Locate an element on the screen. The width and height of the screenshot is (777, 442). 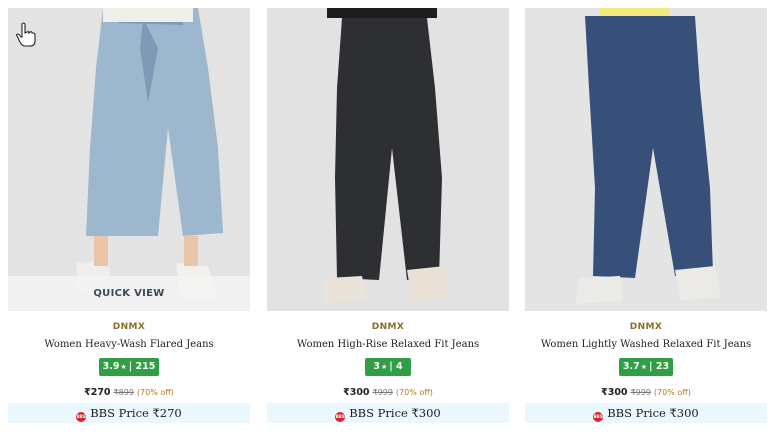
review-count: 4 is located at coordinates (399, 366).